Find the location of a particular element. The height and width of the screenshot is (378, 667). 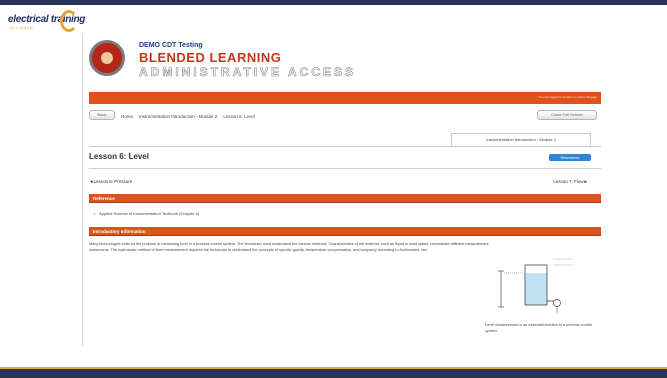

header-admin-label: ADMINISTRATIVE ACCESS is located at coordinates (248, 72).